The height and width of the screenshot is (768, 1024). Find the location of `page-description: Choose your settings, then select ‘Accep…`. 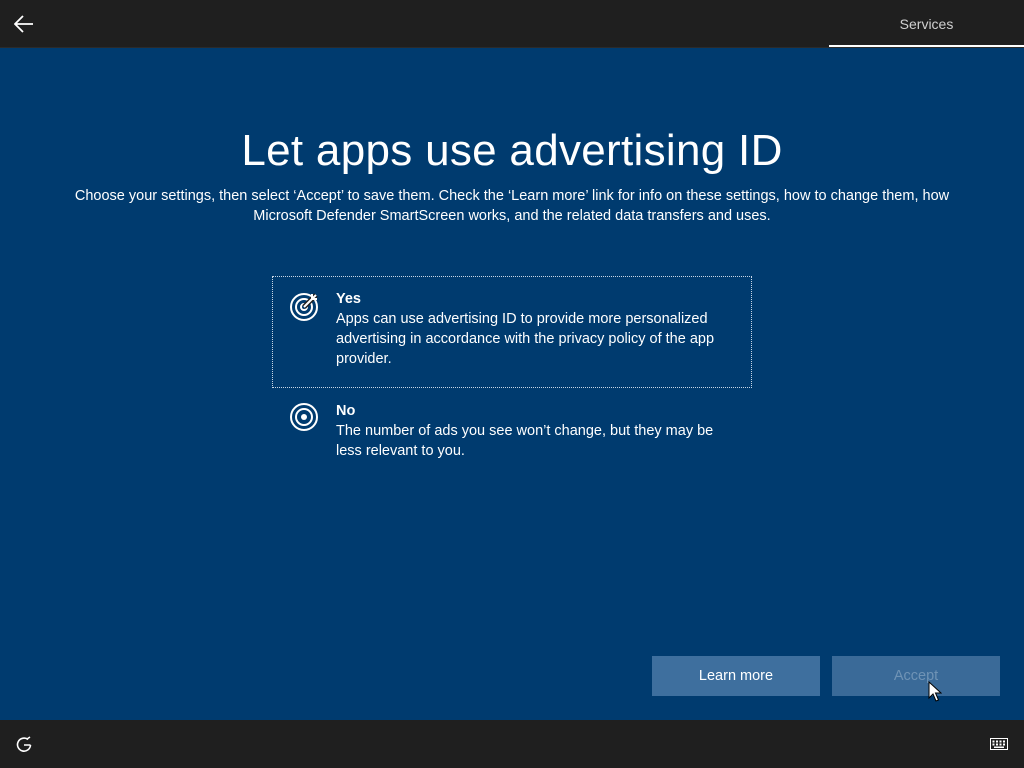

page-description: Choose your settings, then select ‘Accep… is located at coordinates (512, 206).